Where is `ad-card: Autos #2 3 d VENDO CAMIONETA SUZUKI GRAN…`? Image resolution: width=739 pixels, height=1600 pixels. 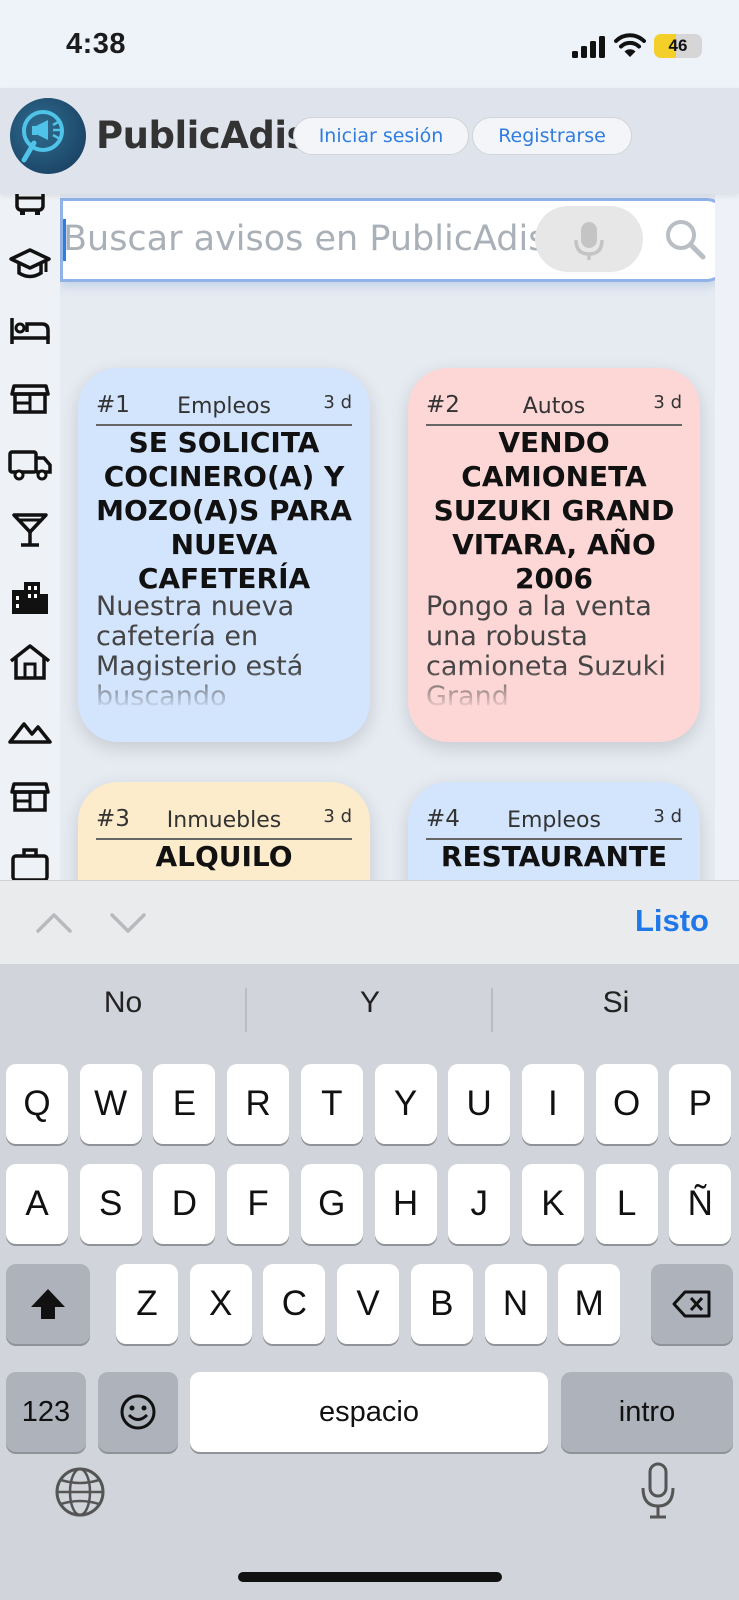
ad-card: Autos #2 3 d VENDO CAMIONETA SUZUKI GRAN… is located at coordinates (554, 555).